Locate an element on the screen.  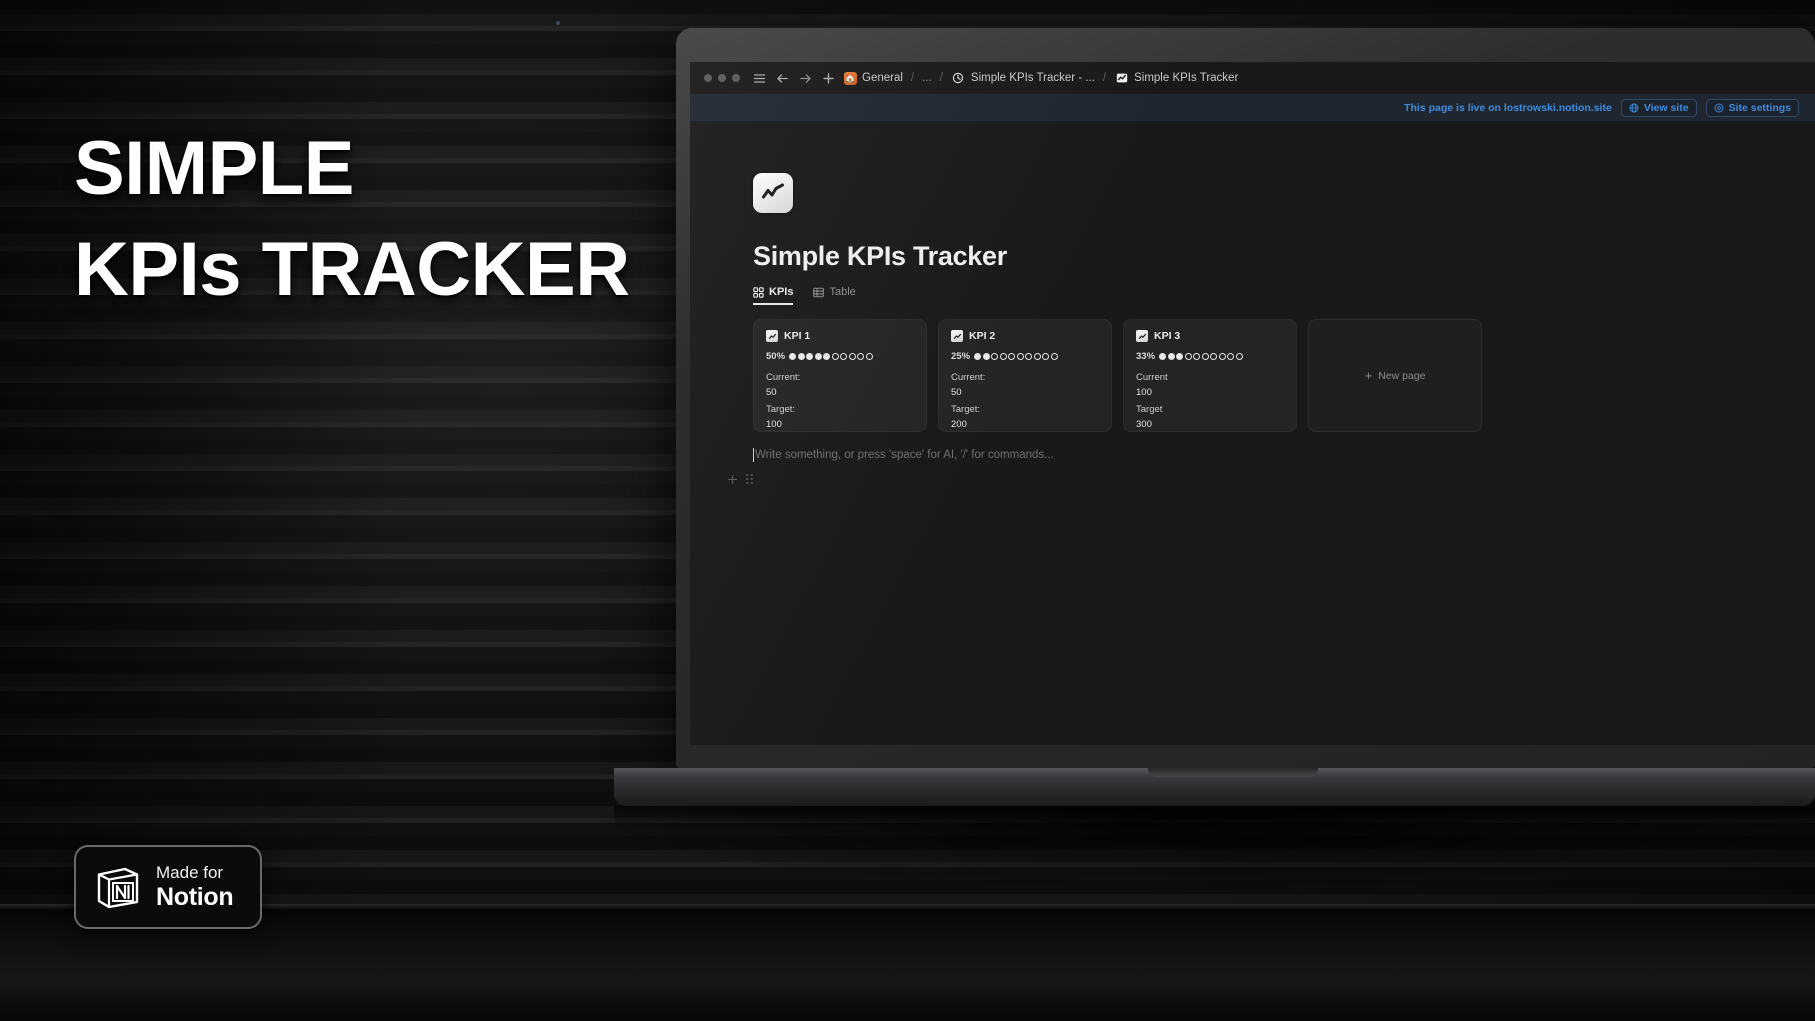
badge-made-for-label: Made for is located at coordinates (190, 872).